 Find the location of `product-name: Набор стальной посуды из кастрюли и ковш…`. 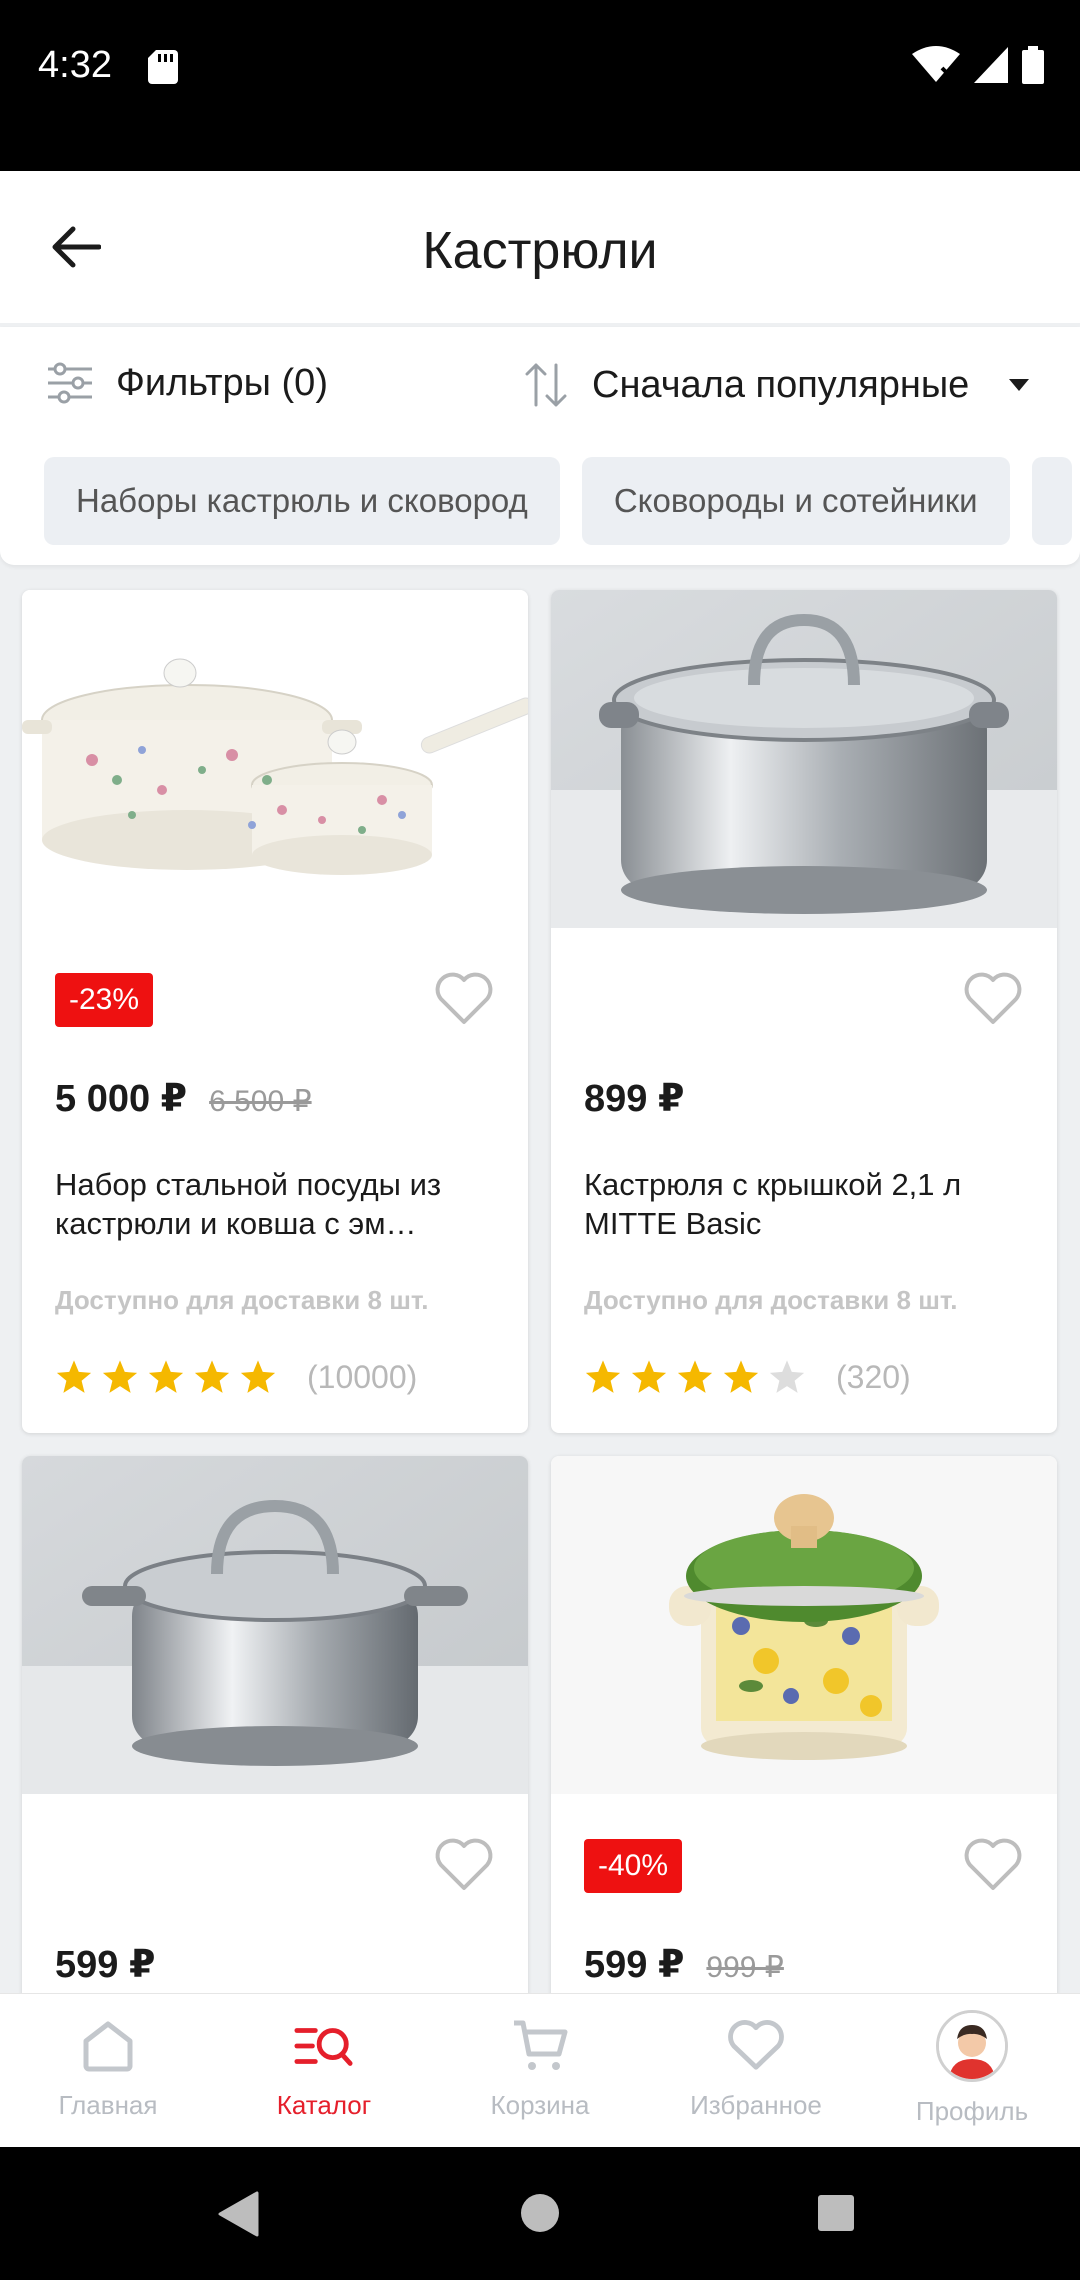

product-name: Набор стальной посуды из кастрюли и ковш… is located at coordinates (275, 1204).